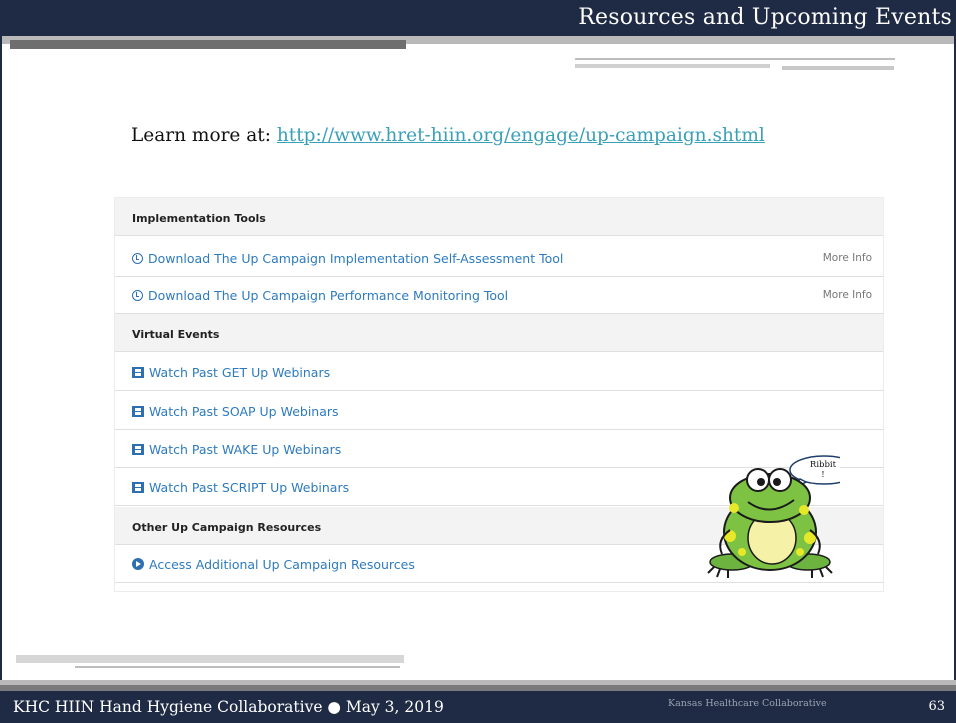 This screenshot has height=723, width=956. I want to click on slide-number: 63, so click(936, 706).